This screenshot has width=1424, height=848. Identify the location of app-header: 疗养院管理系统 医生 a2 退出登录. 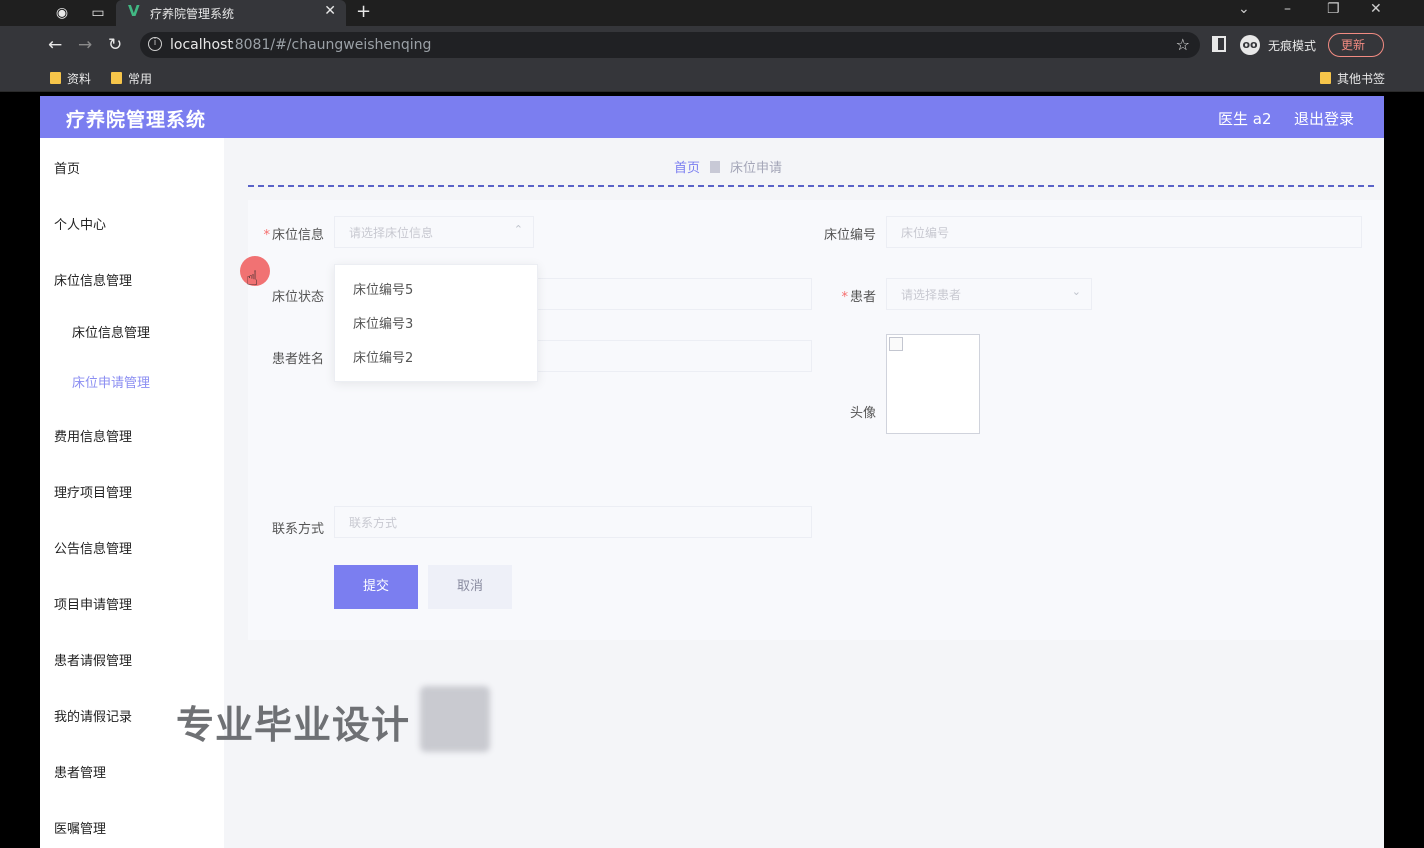
(712, 117).